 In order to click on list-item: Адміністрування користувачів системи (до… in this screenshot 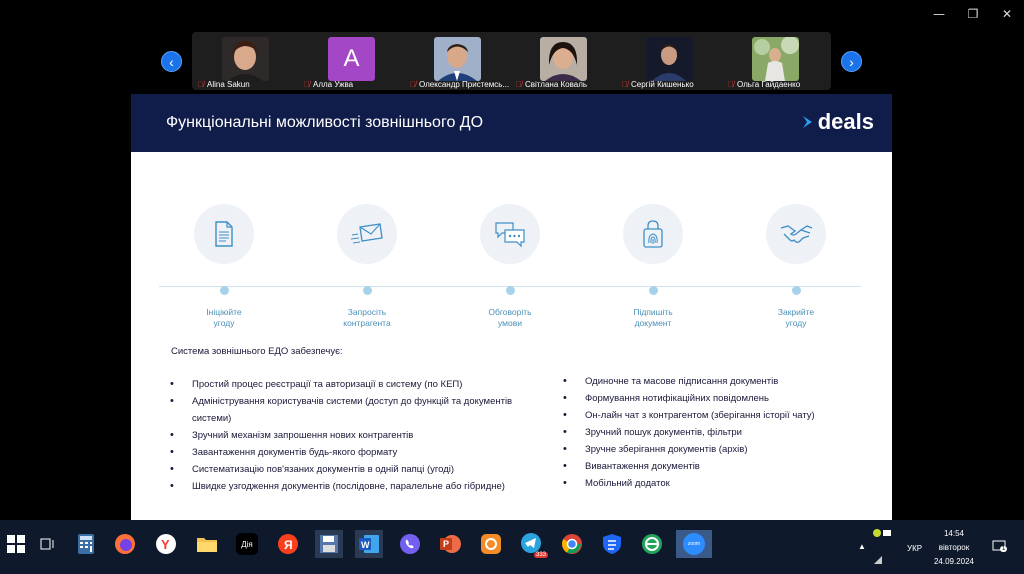, I will do `click(341, 401)`.